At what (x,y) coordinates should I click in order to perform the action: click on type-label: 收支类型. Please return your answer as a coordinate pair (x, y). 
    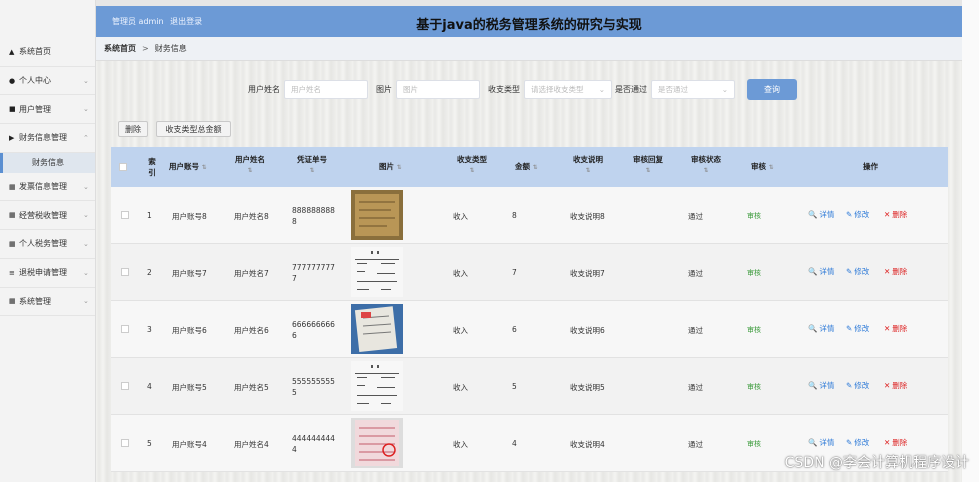
    Looking at the image, I should click on (504, 89).